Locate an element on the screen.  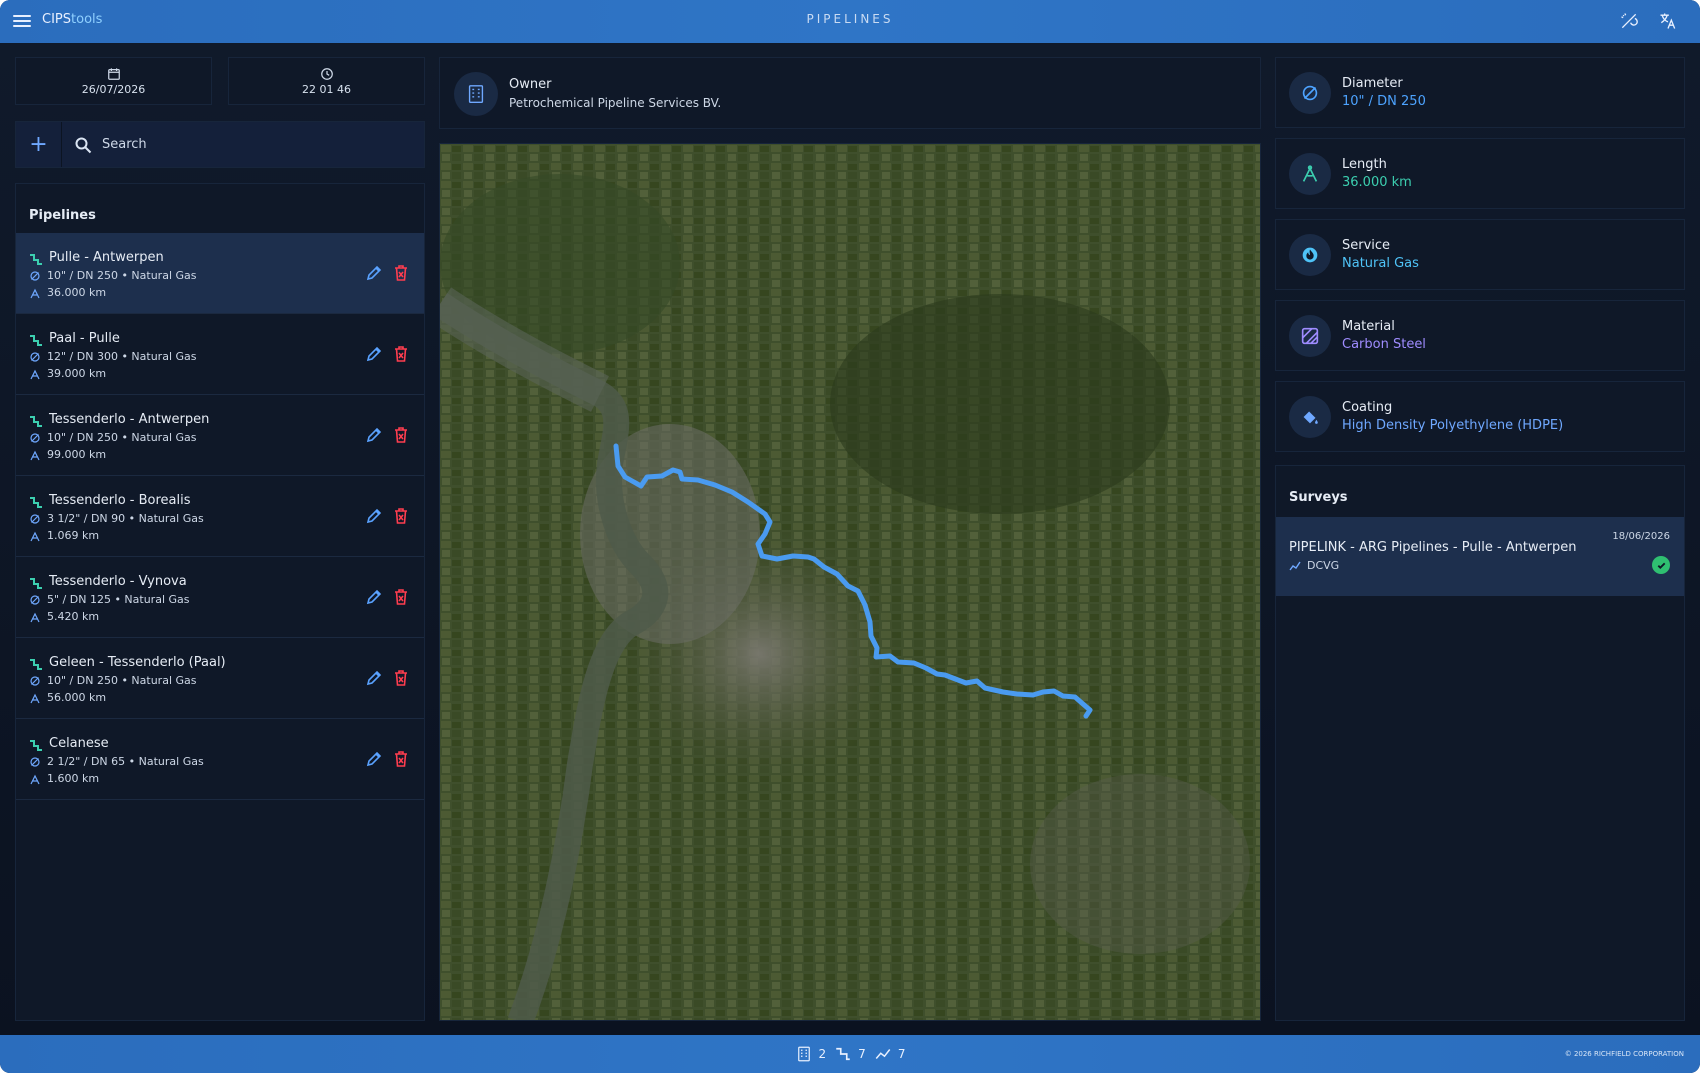
pipeline-name: Tessenderlo - Vynova is located at coordinates (118, 581).